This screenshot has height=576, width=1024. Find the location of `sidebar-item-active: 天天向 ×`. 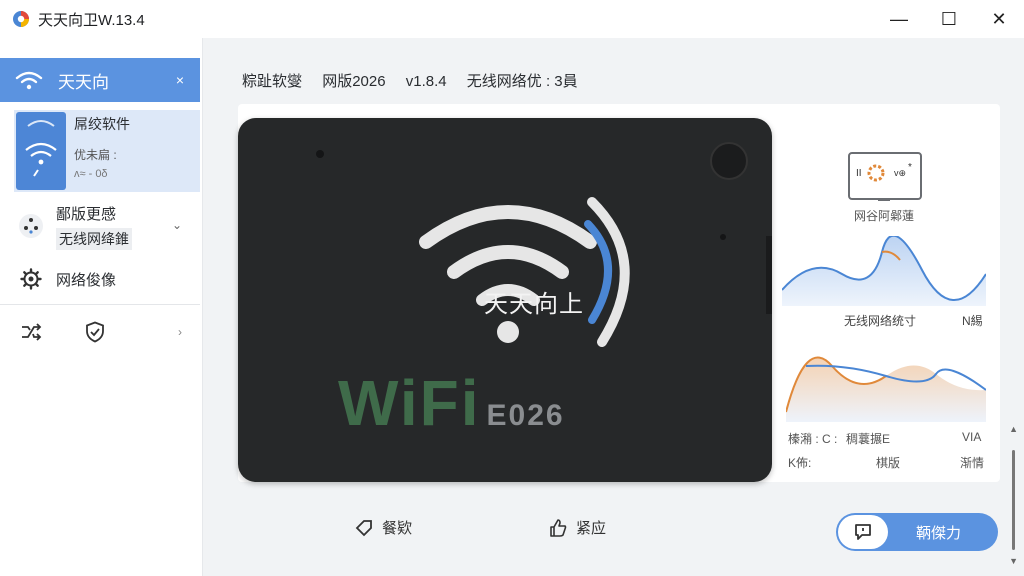

sidebar-item-active: 天天向 × is located at coordinates (100, 80).